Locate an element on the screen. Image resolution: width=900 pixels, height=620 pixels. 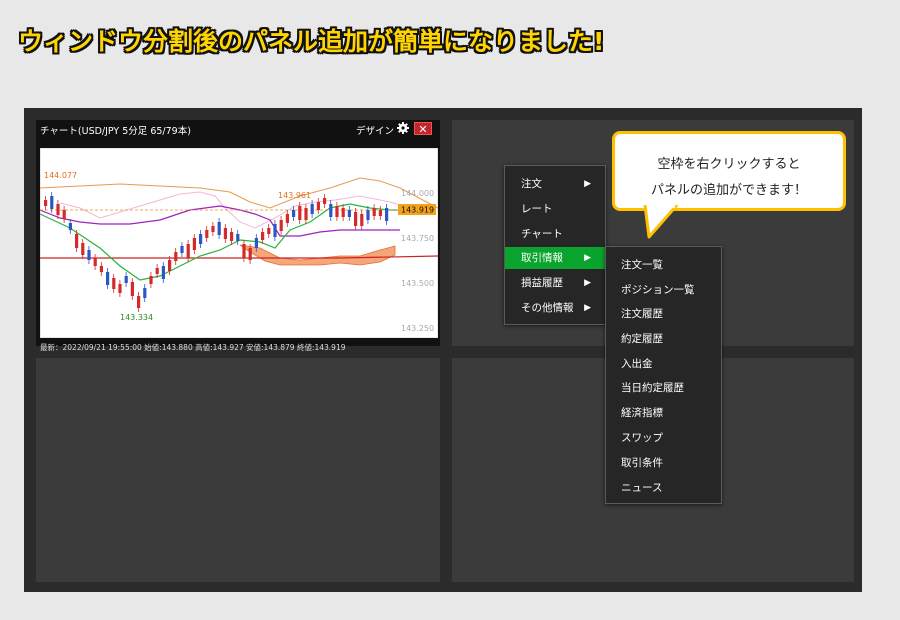
design-button: デザイン is located at coordinates (375, 130).